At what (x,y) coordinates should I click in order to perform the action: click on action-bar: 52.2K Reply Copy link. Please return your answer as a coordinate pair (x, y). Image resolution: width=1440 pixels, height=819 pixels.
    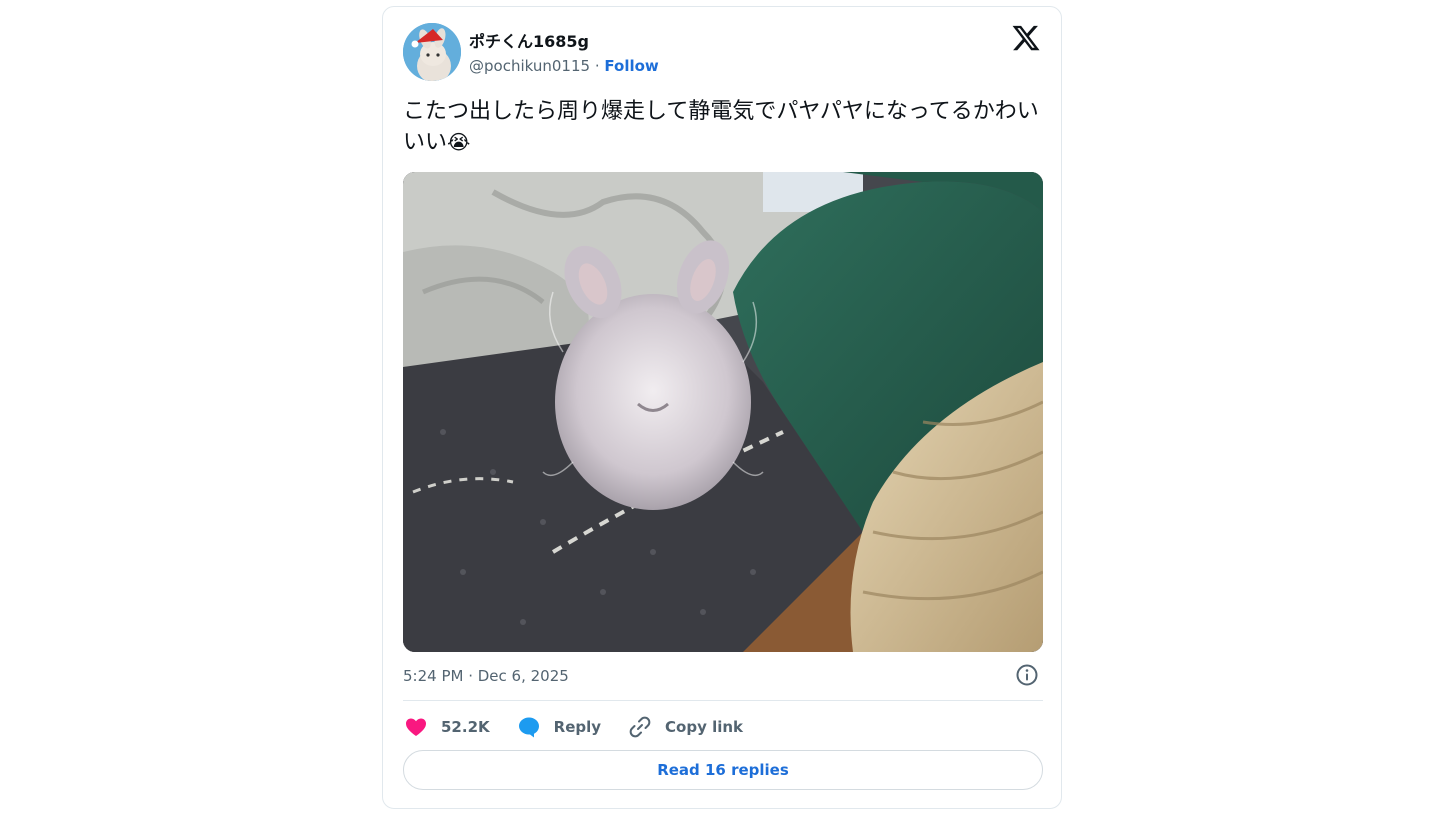
    Looking at the image, I should click on (586, 727).